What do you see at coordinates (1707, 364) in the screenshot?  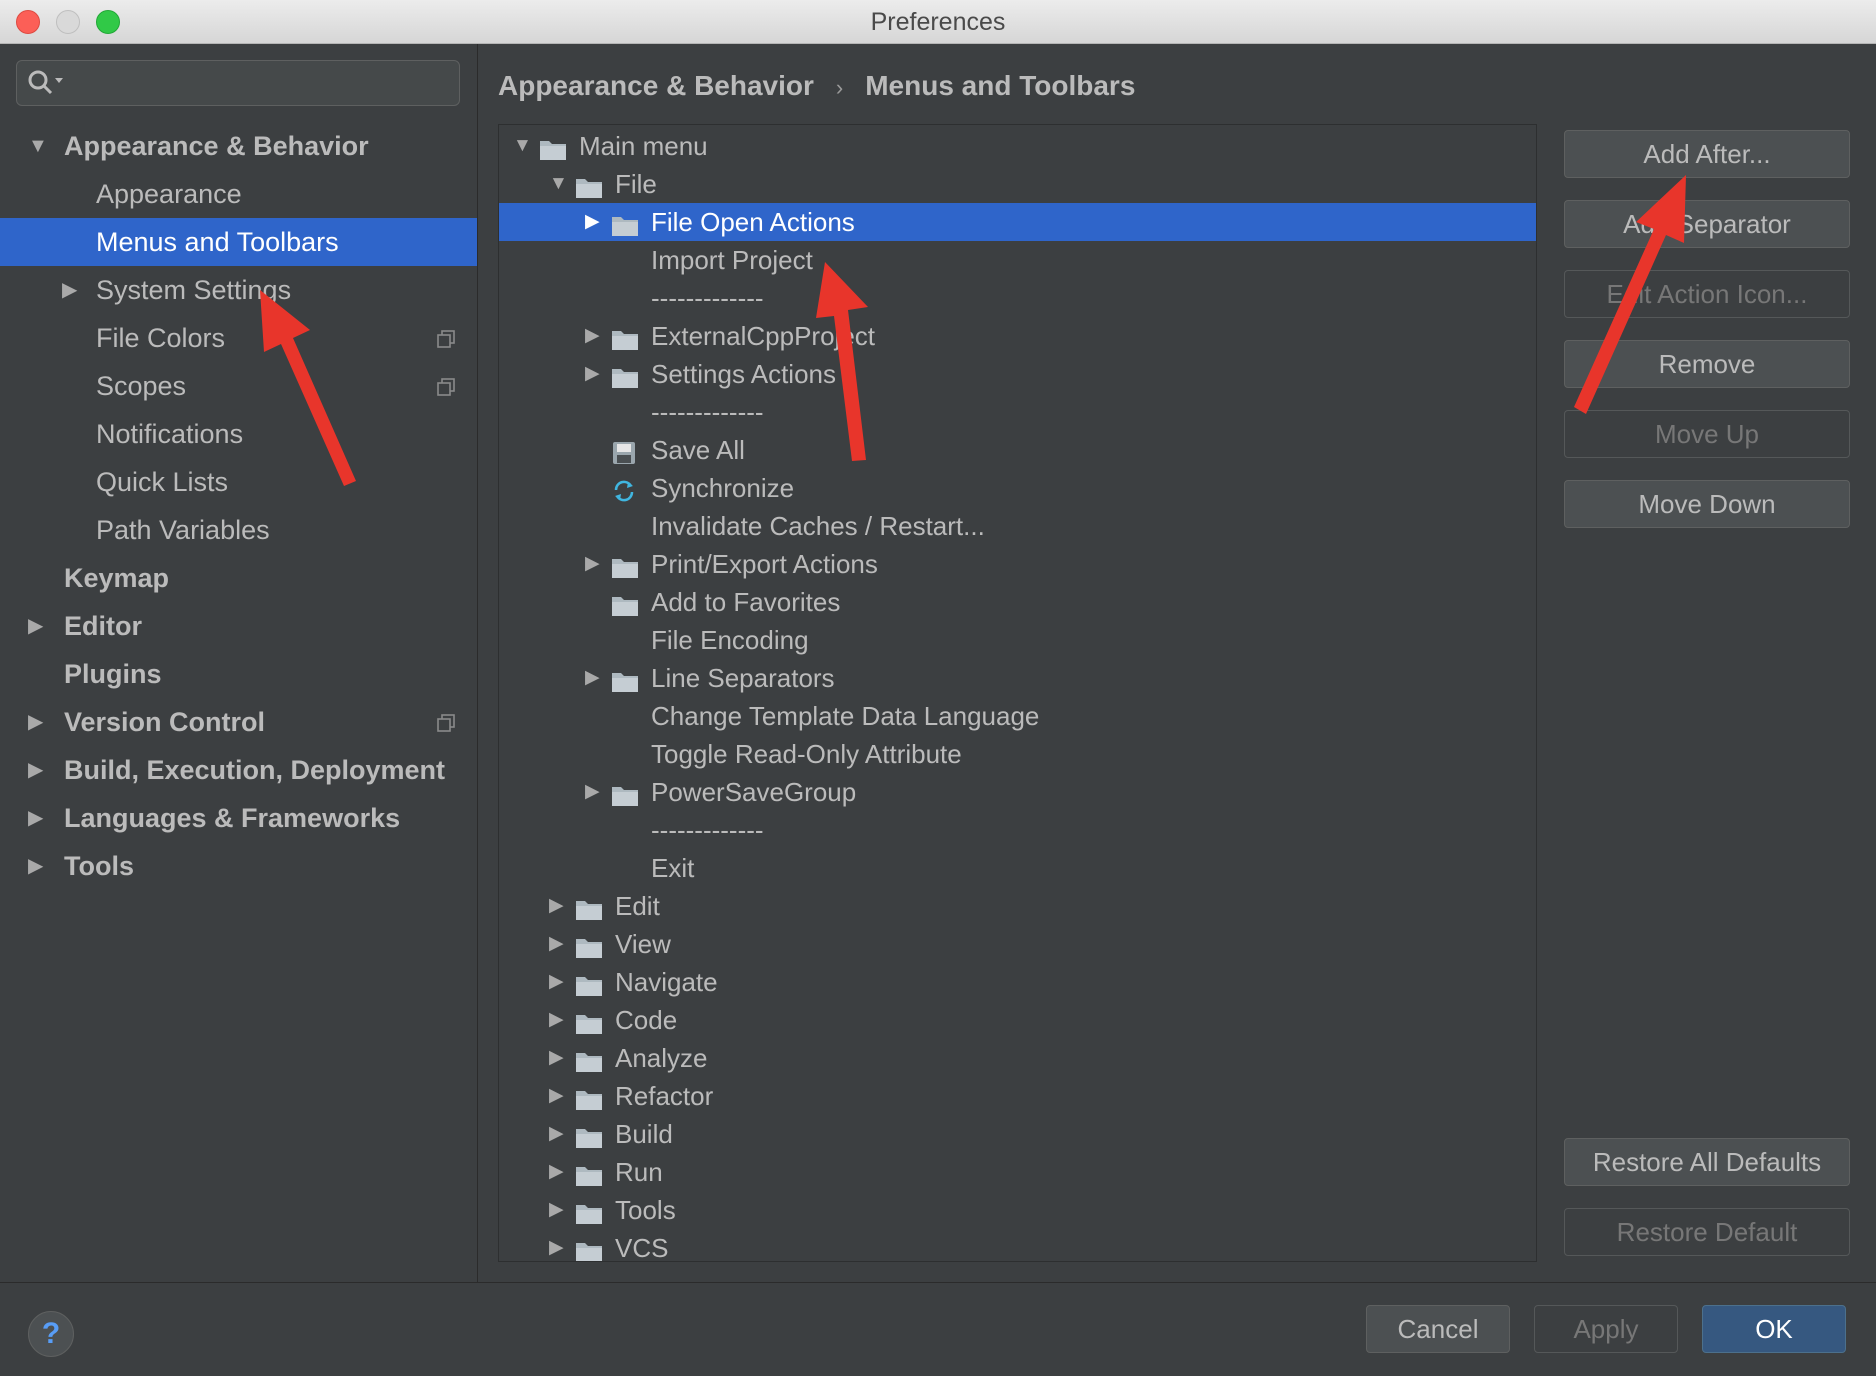 I see `remove-button: Remove` at bounding box center [1707, 364].